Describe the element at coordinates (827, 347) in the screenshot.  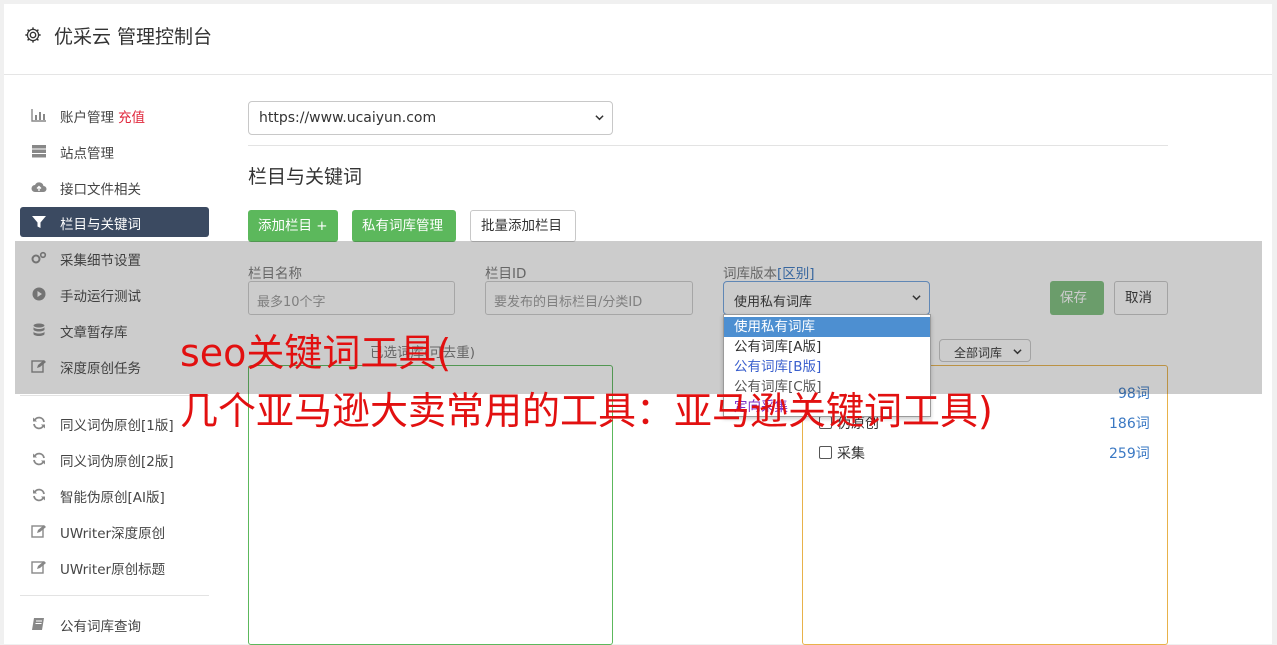
I see `dropdown-option: 公有词库[A版]` at that location.